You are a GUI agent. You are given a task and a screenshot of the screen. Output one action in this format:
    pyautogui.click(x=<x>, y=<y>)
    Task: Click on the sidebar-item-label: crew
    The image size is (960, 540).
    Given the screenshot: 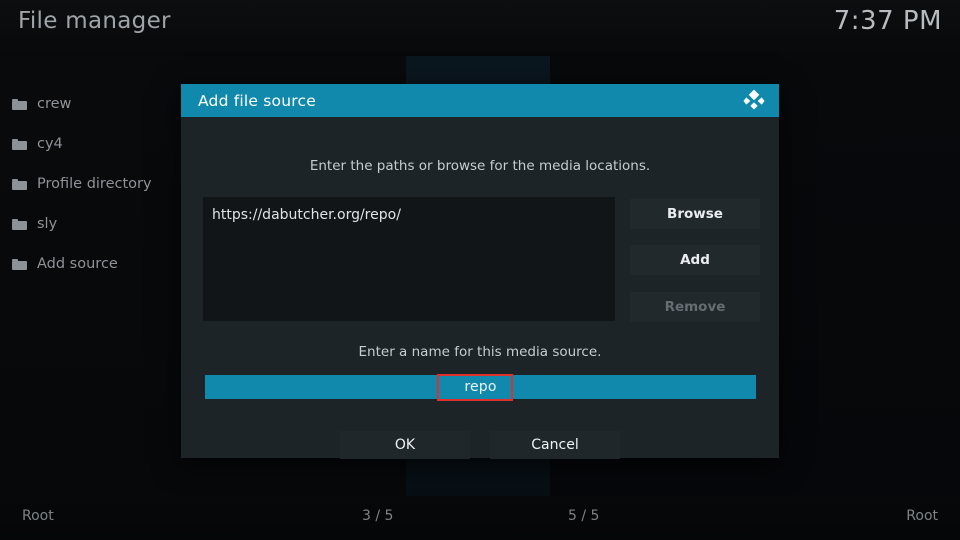 What is the action you would take?
    pyautogui.click(x=54, y=104)
    